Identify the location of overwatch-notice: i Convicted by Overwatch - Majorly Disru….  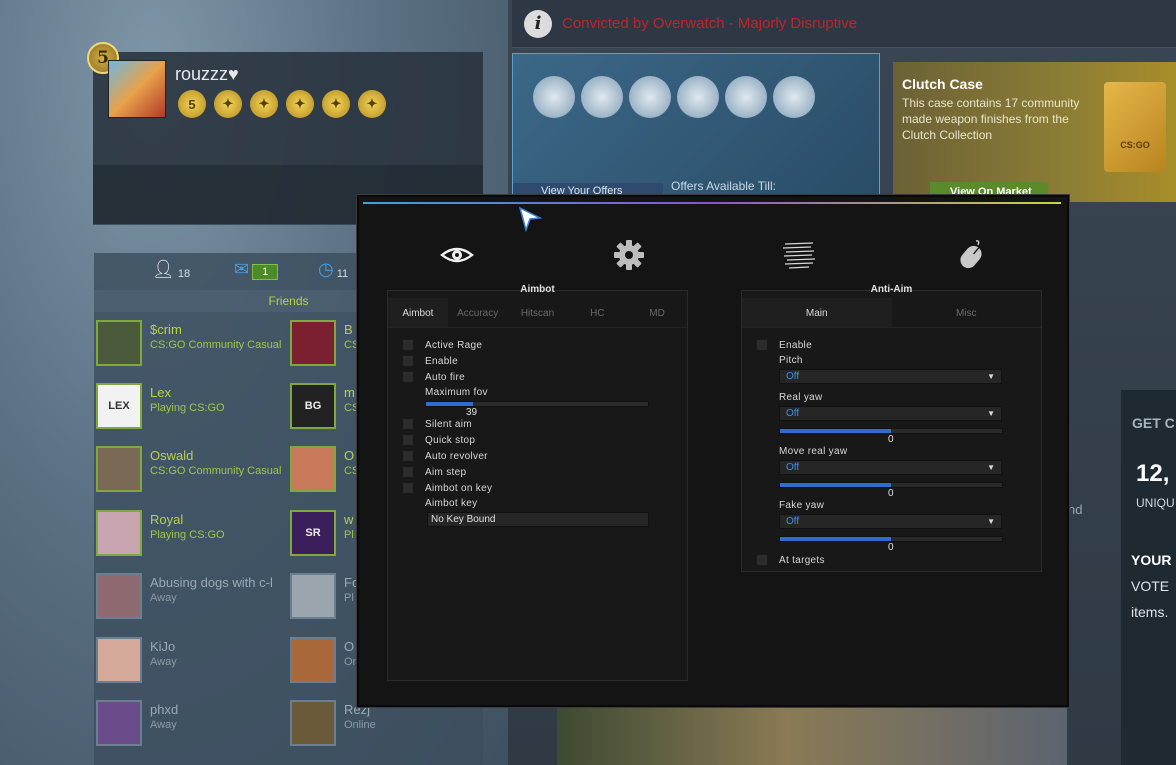
(844, 24).